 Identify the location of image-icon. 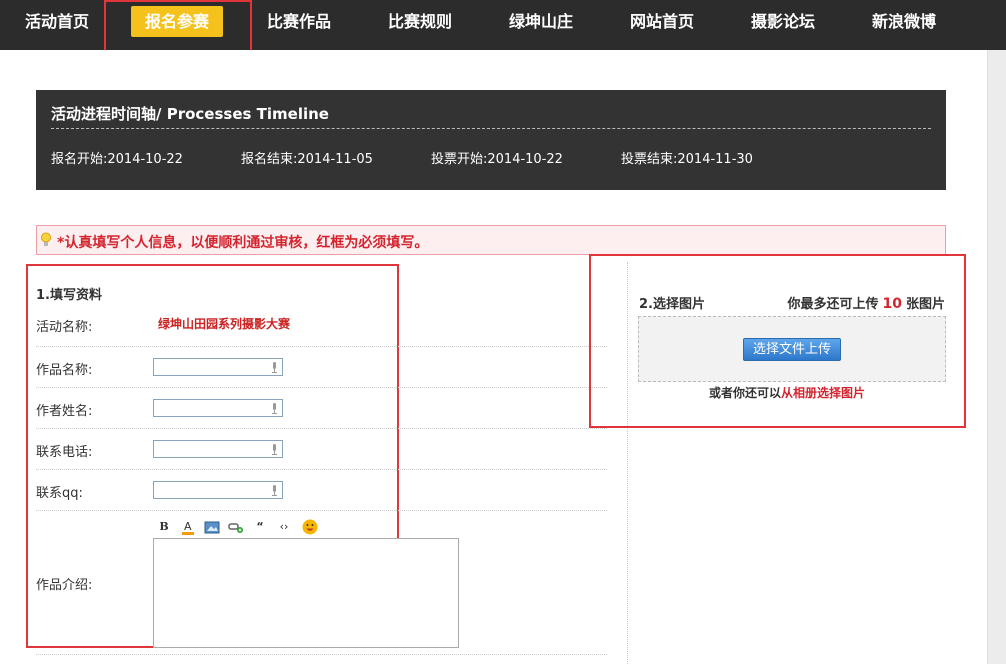
(212, 527).